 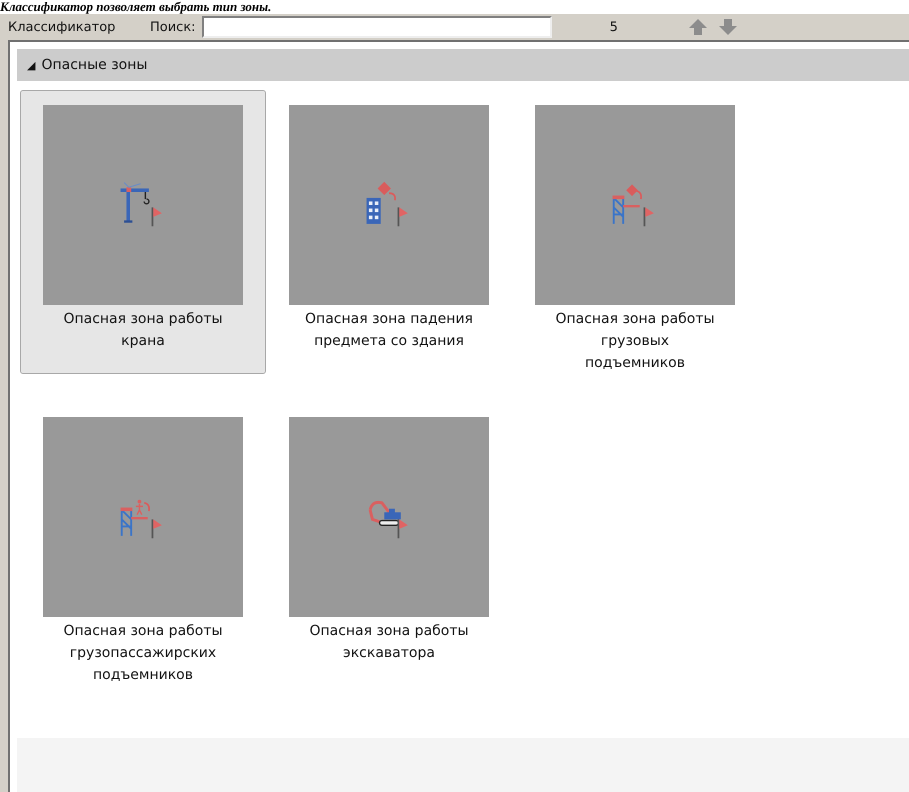 What do you see at coordinates (143, 553) in the screenshot?
I see `zone-type-tile: Опасная зона работы грузопассажирских подъемников` at bounding box center [143, 553].